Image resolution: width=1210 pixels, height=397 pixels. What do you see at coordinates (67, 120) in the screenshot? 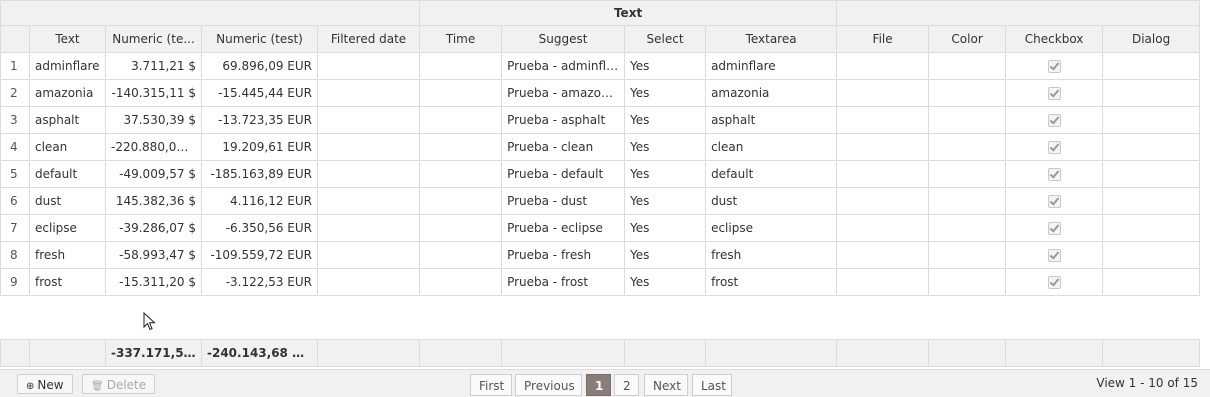
I see `cell-text: asphalt` at bounding box center [67, 120].